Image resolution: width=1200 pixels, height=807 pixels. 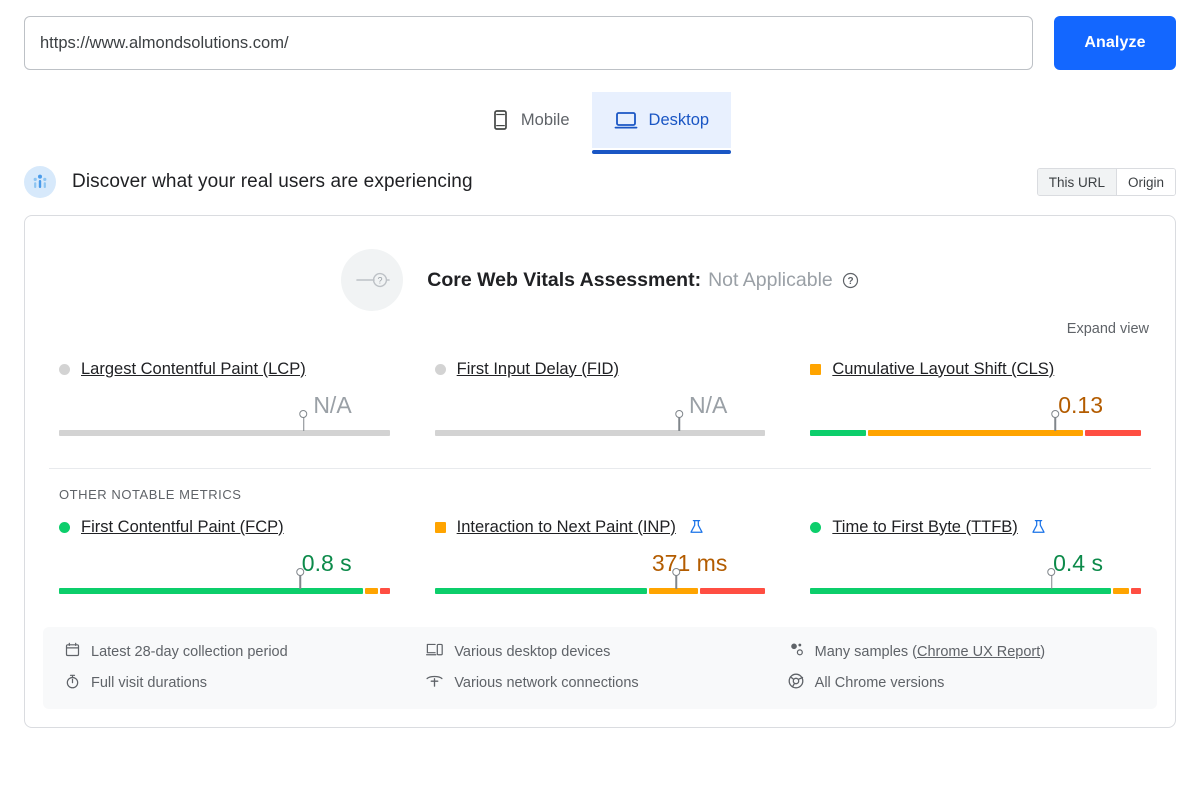 I want to click on status-dot-ttfb, so click(x=816, y=527).